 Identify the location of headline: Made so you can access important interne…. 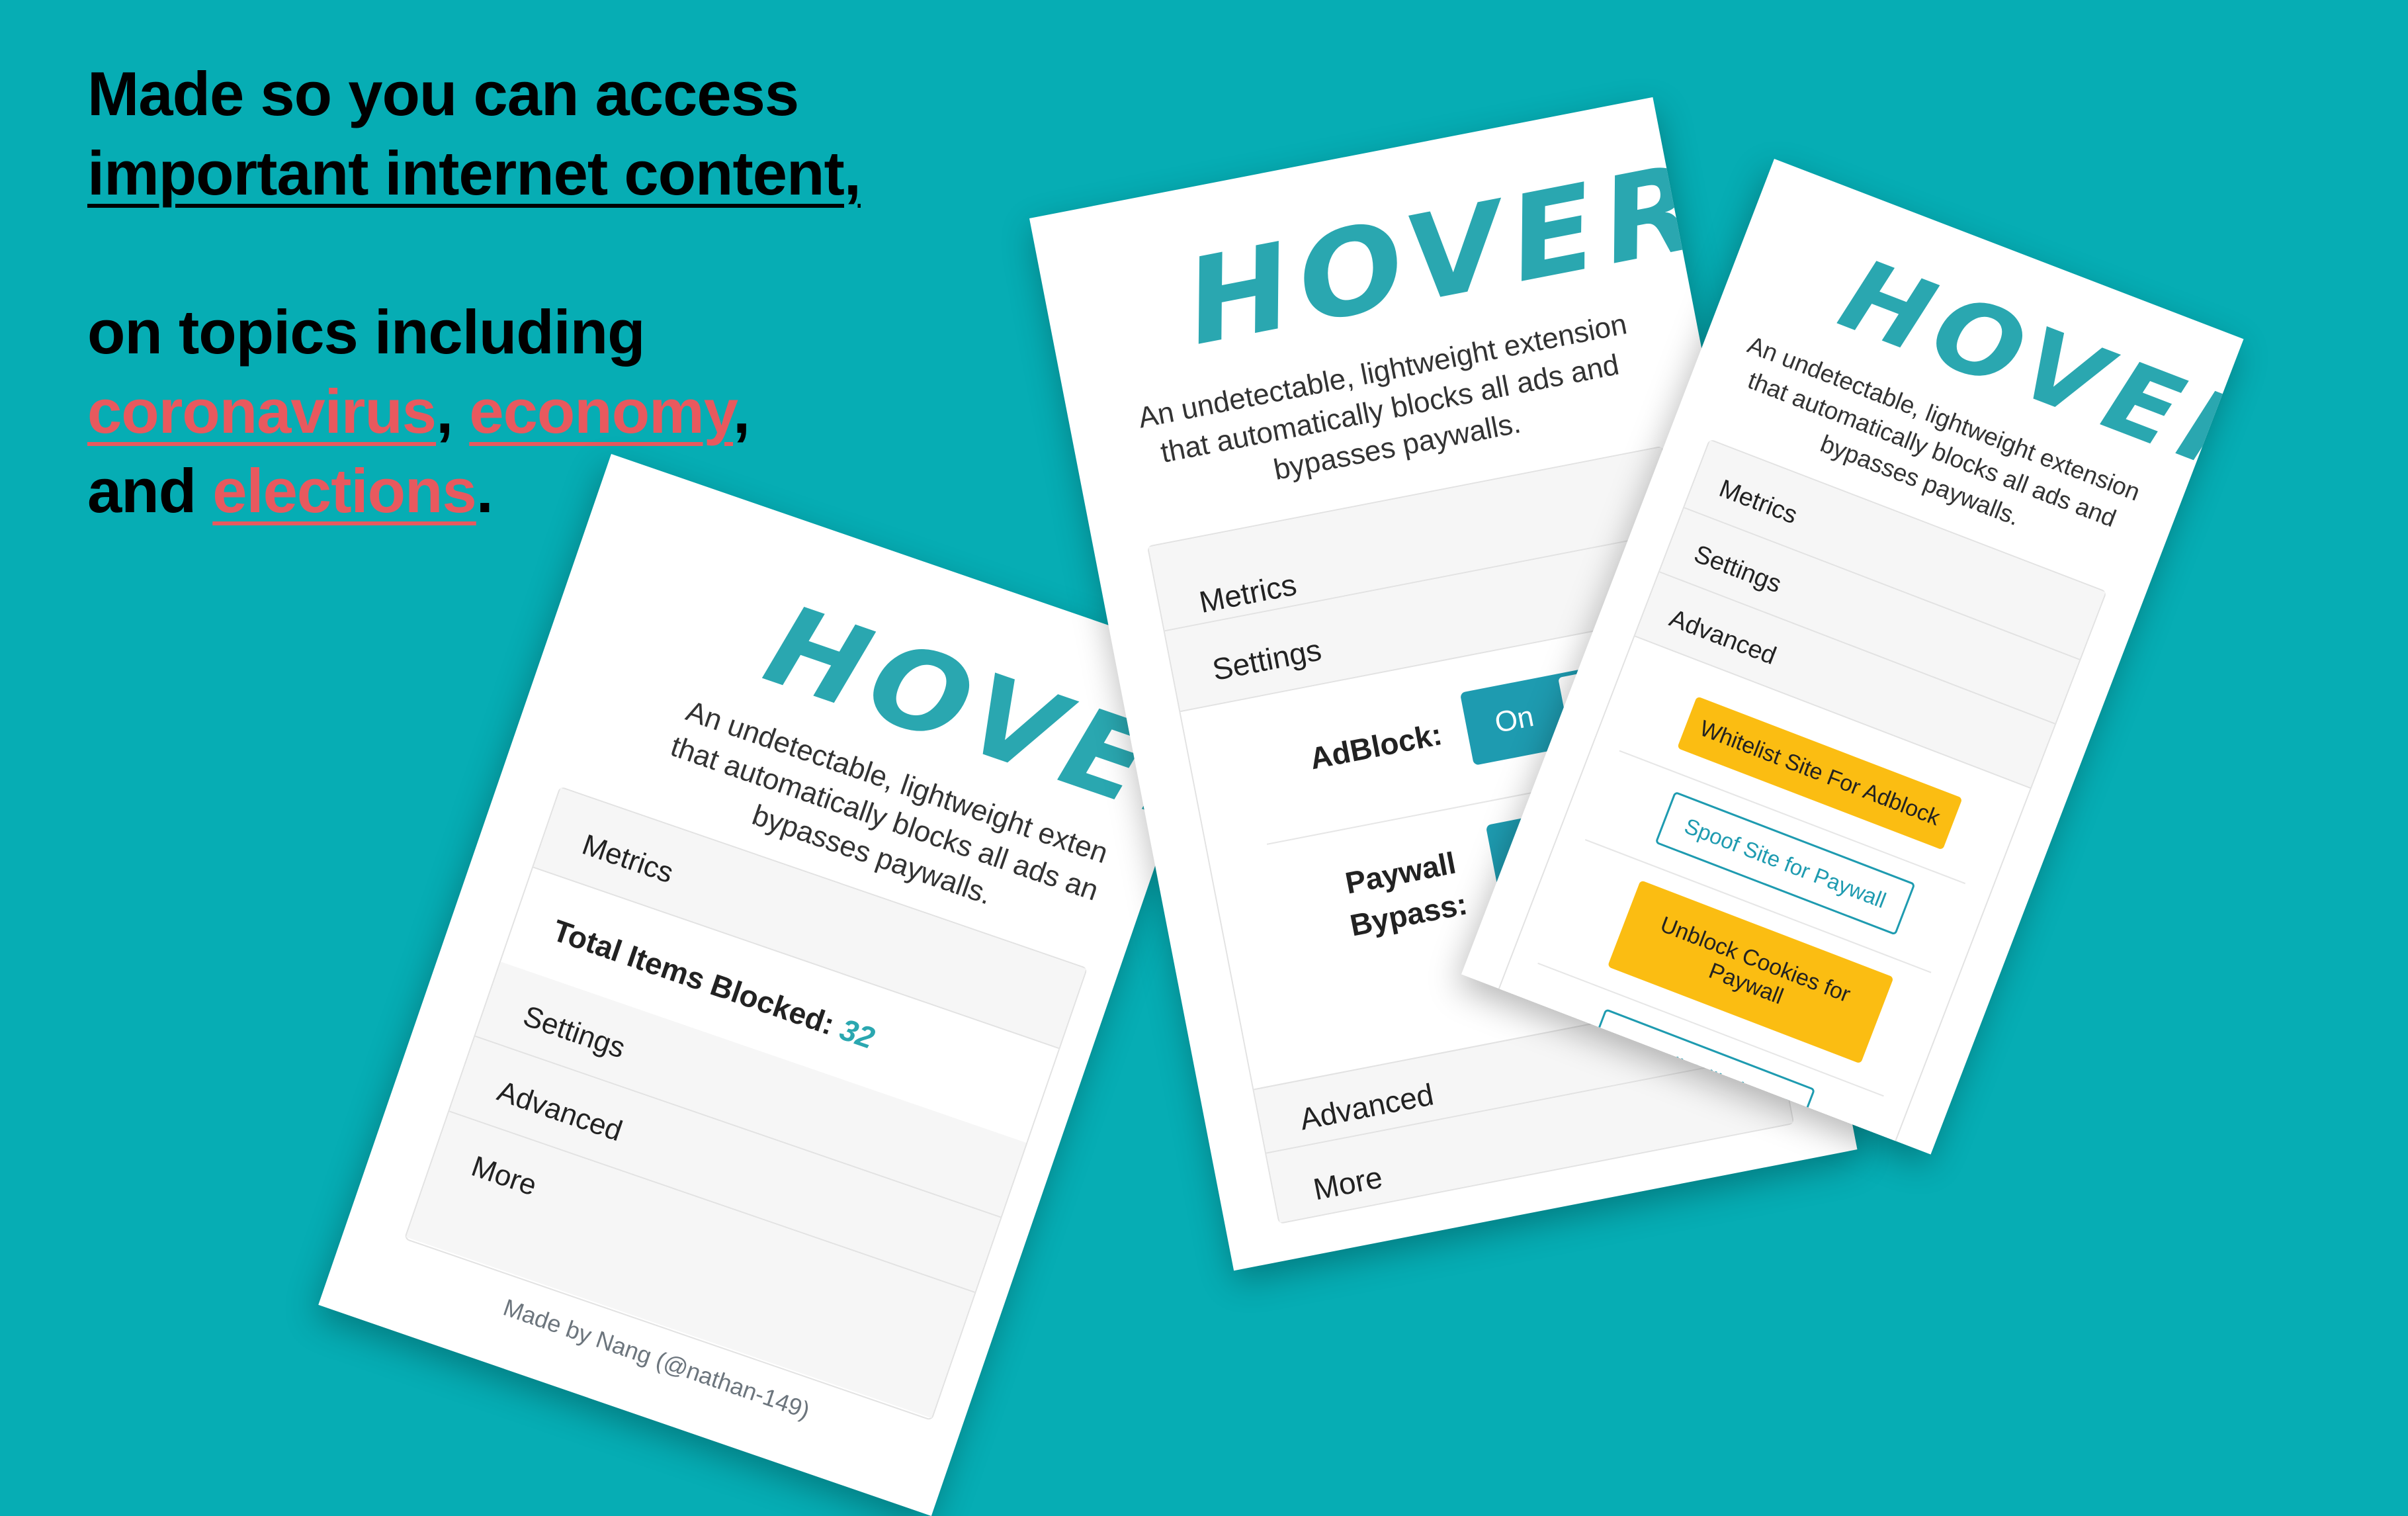
(517, 292).